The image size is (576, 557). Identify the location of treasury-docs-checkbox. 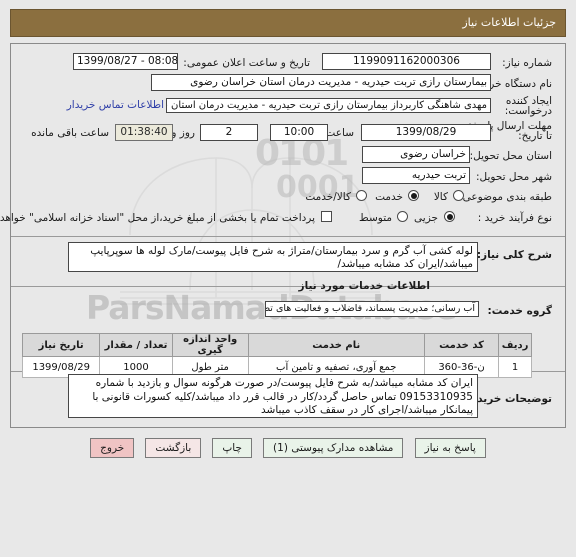
(326, 216).